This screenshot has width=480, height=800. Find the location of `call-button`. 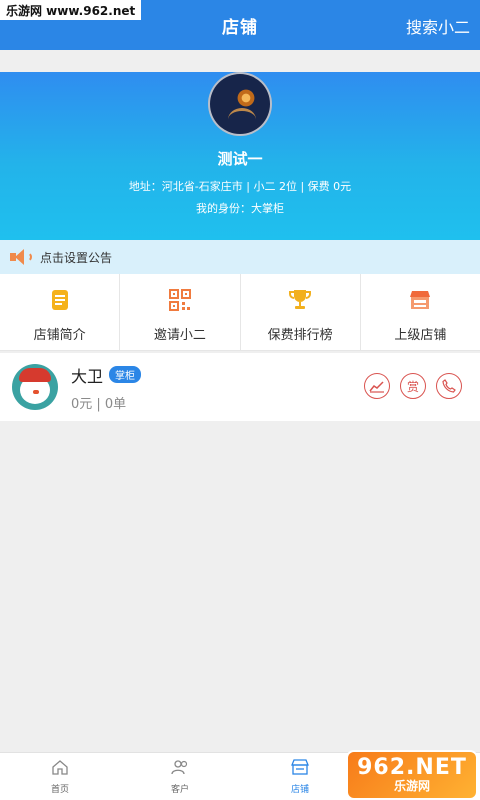

call-button is located at coordinates (449, 386).